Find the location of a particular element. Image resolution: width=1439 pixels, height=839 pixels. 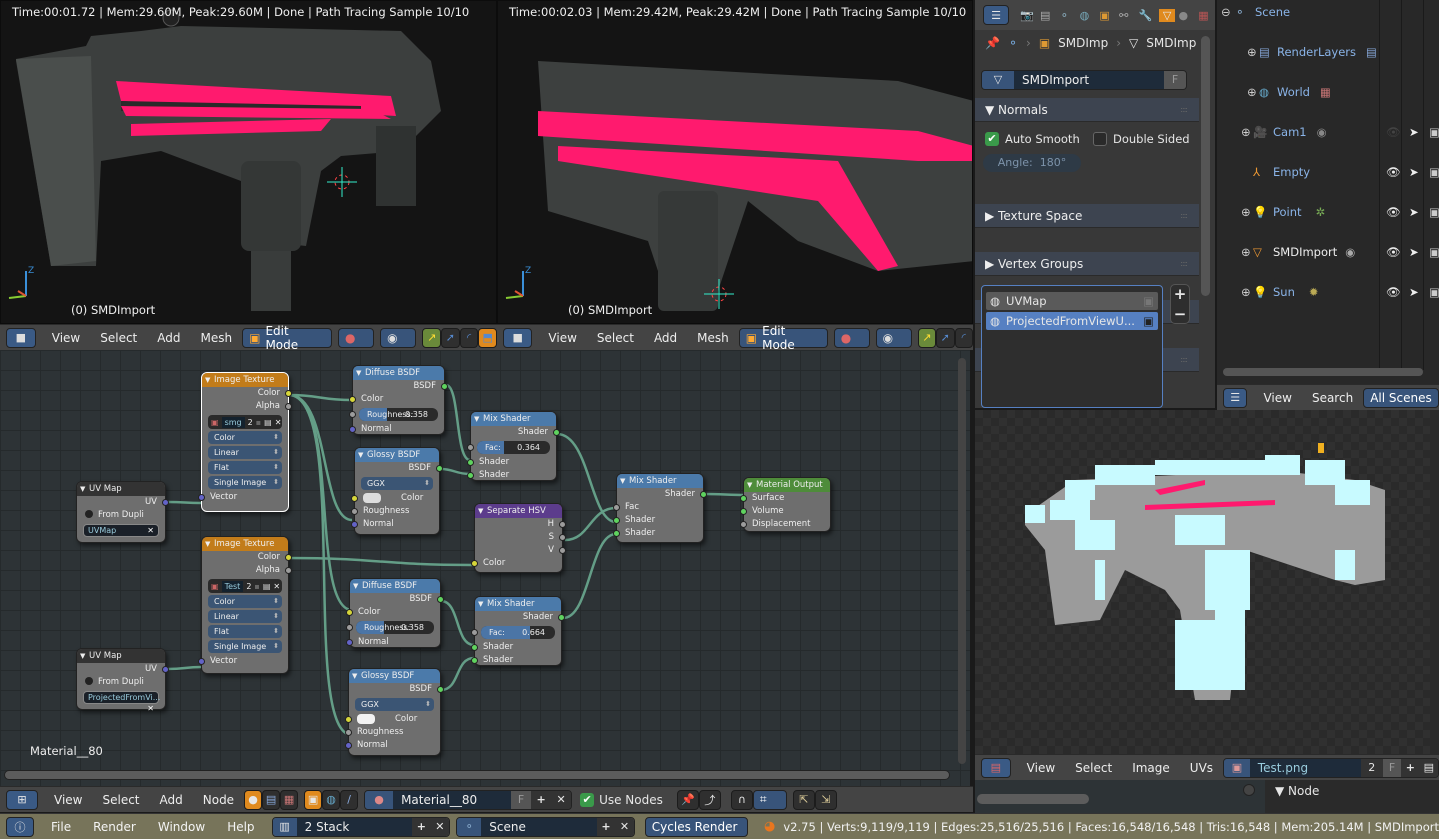

outliner-item-smdimport: ⊕ ▽ SMDImport ◉ 👁 ➤ ▣ is located at coordinates (1340, 252).